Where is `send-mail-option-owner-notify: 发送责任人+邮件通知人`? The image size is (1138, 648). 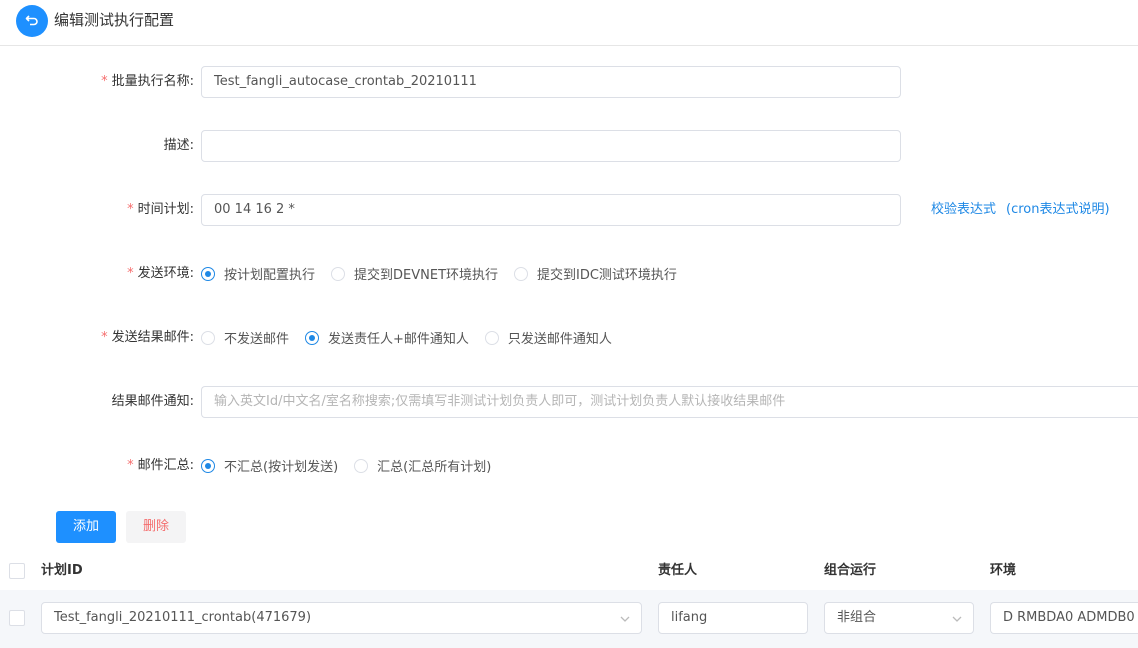 send-mail-option-owner-notify: 发送责任人+邮件通知人 is located at coordinates (387, 337).